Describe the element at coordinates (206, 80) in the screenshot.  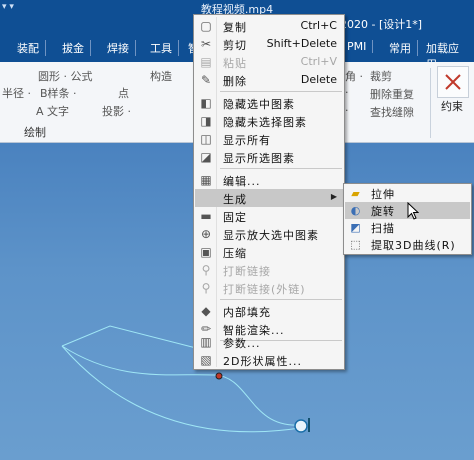
I see `eraser-icon: ✎` at that location.